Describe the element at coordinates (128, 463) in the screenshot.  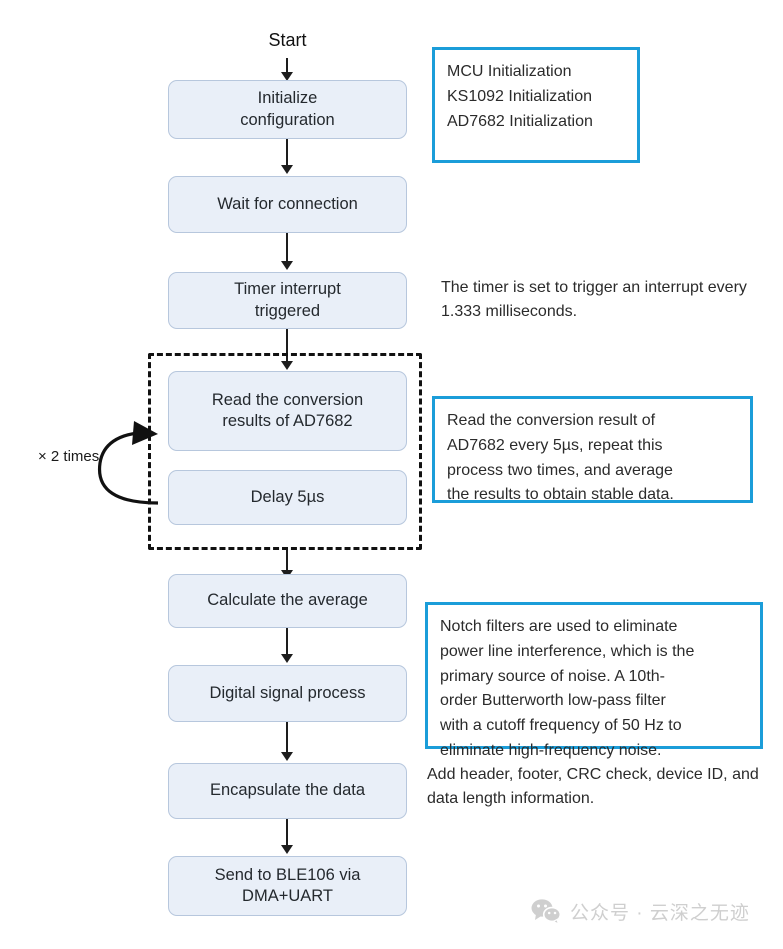
I see `loop-back-arrow` at that location.